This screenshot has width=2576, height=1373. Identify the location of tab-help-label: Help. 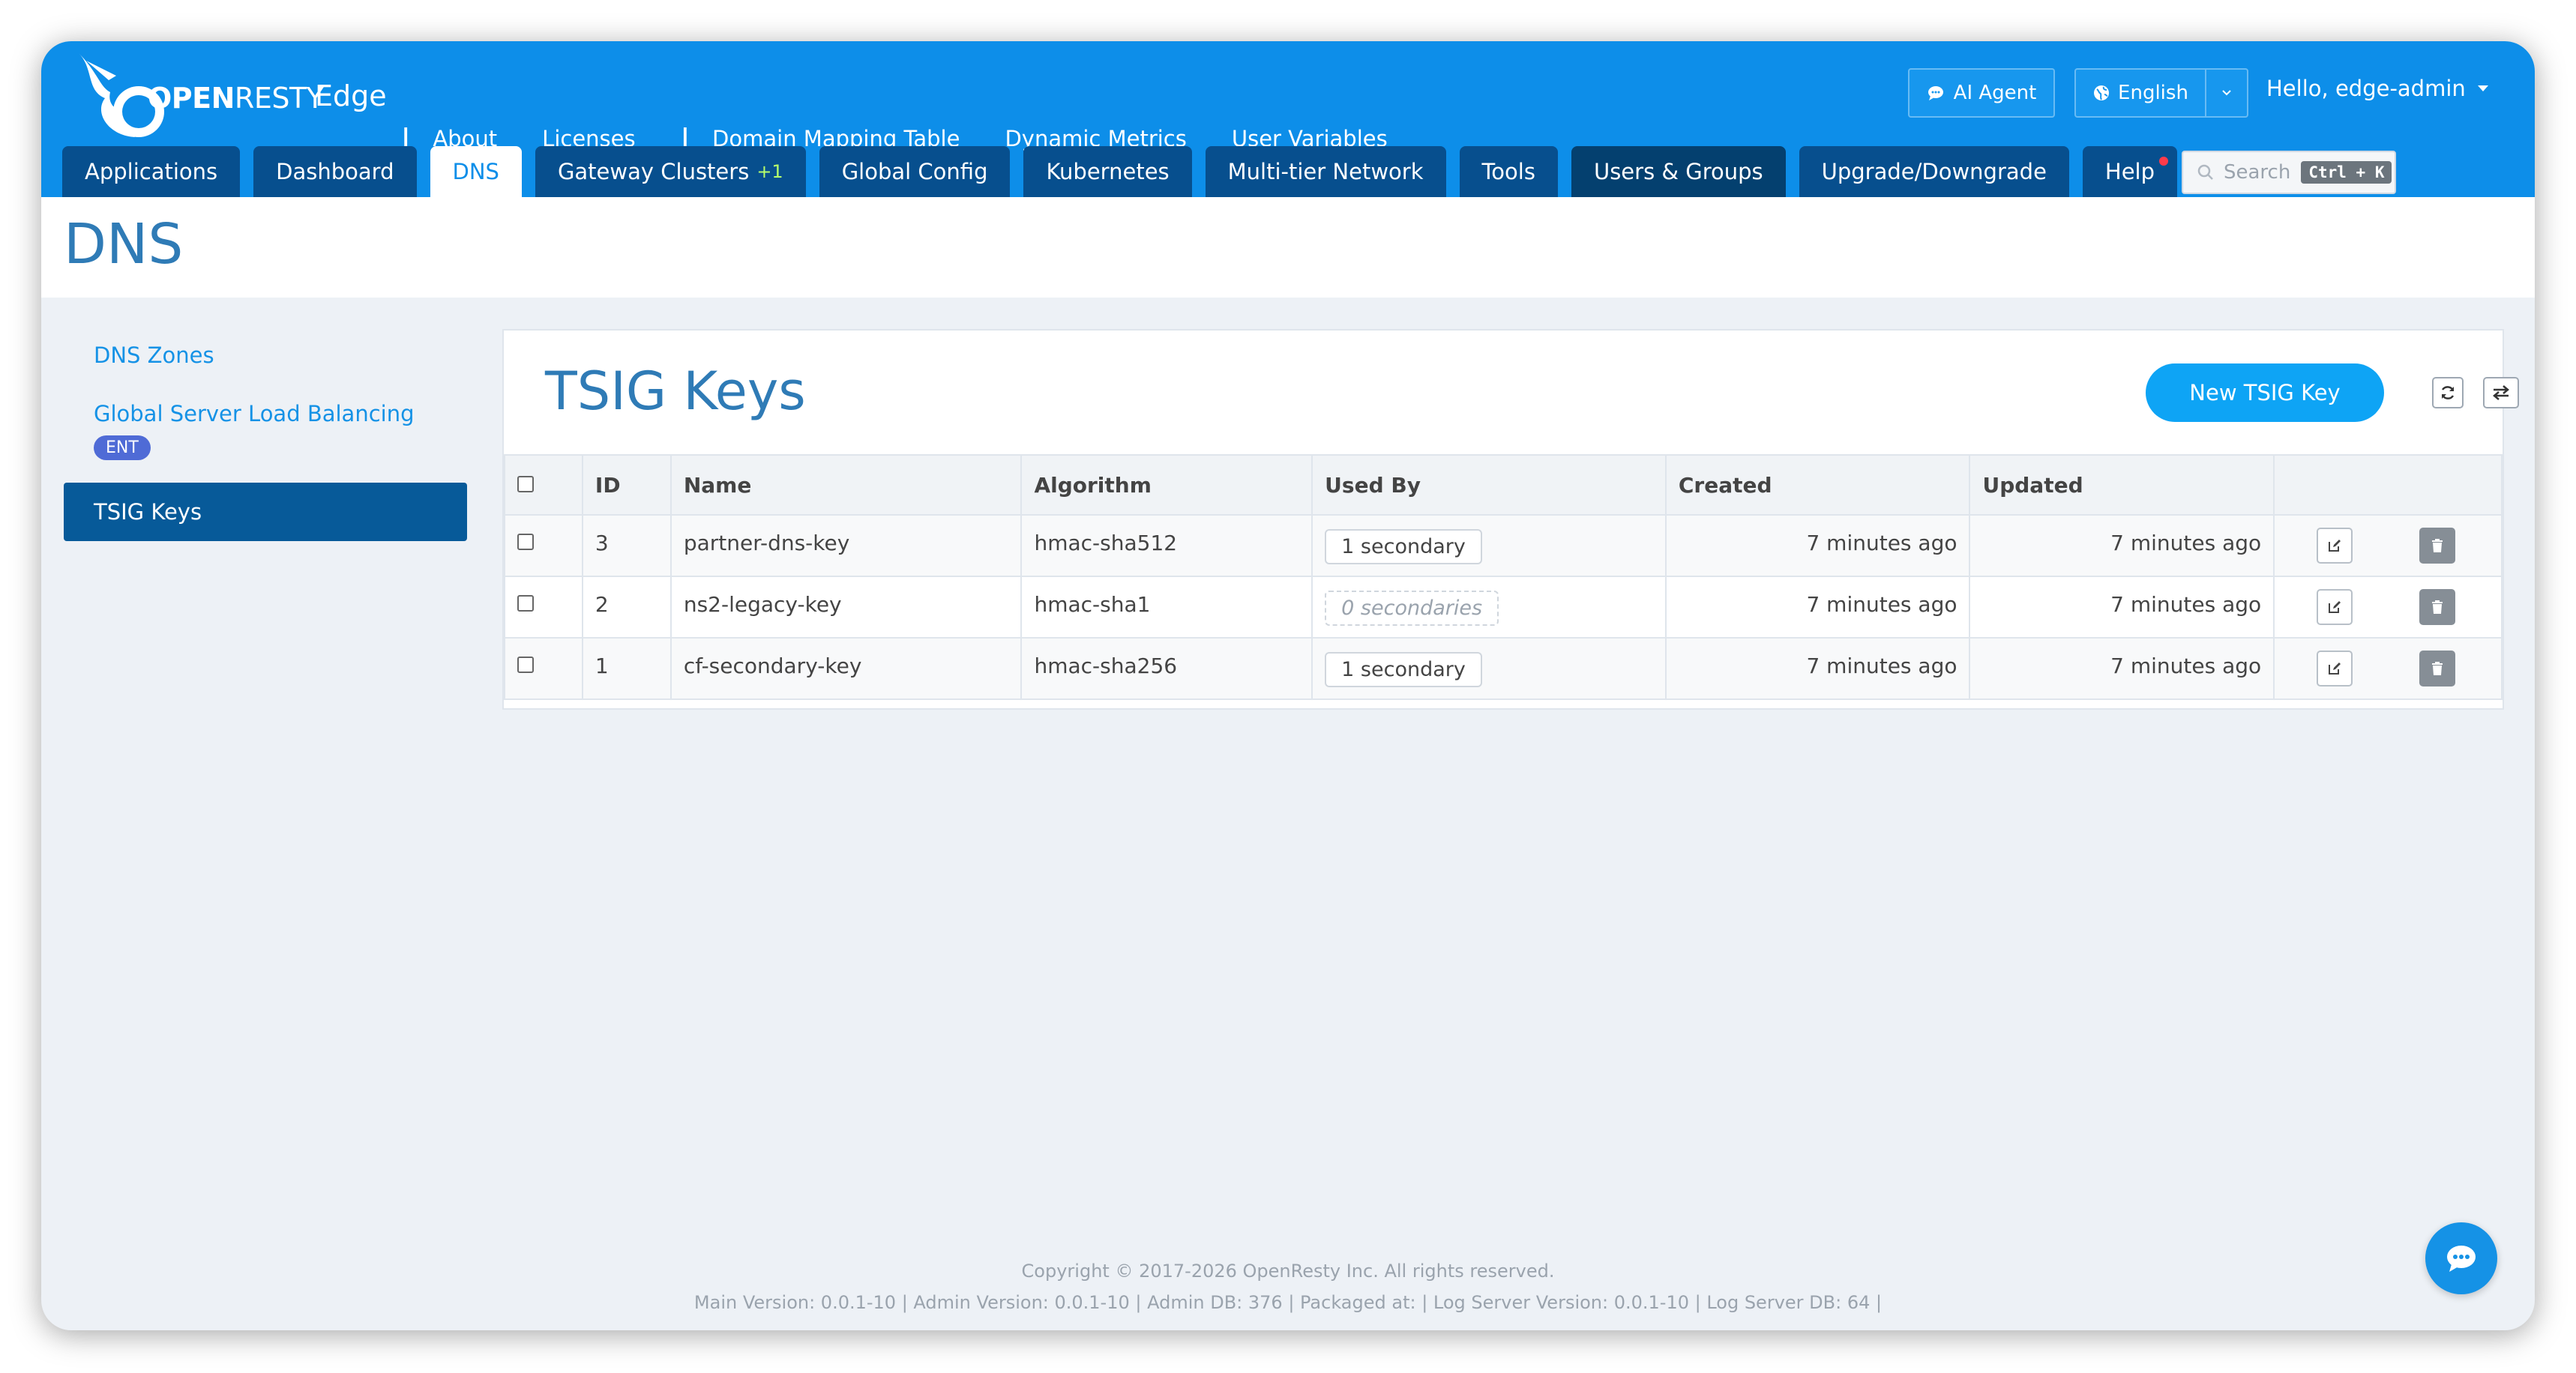
(2129, 171).